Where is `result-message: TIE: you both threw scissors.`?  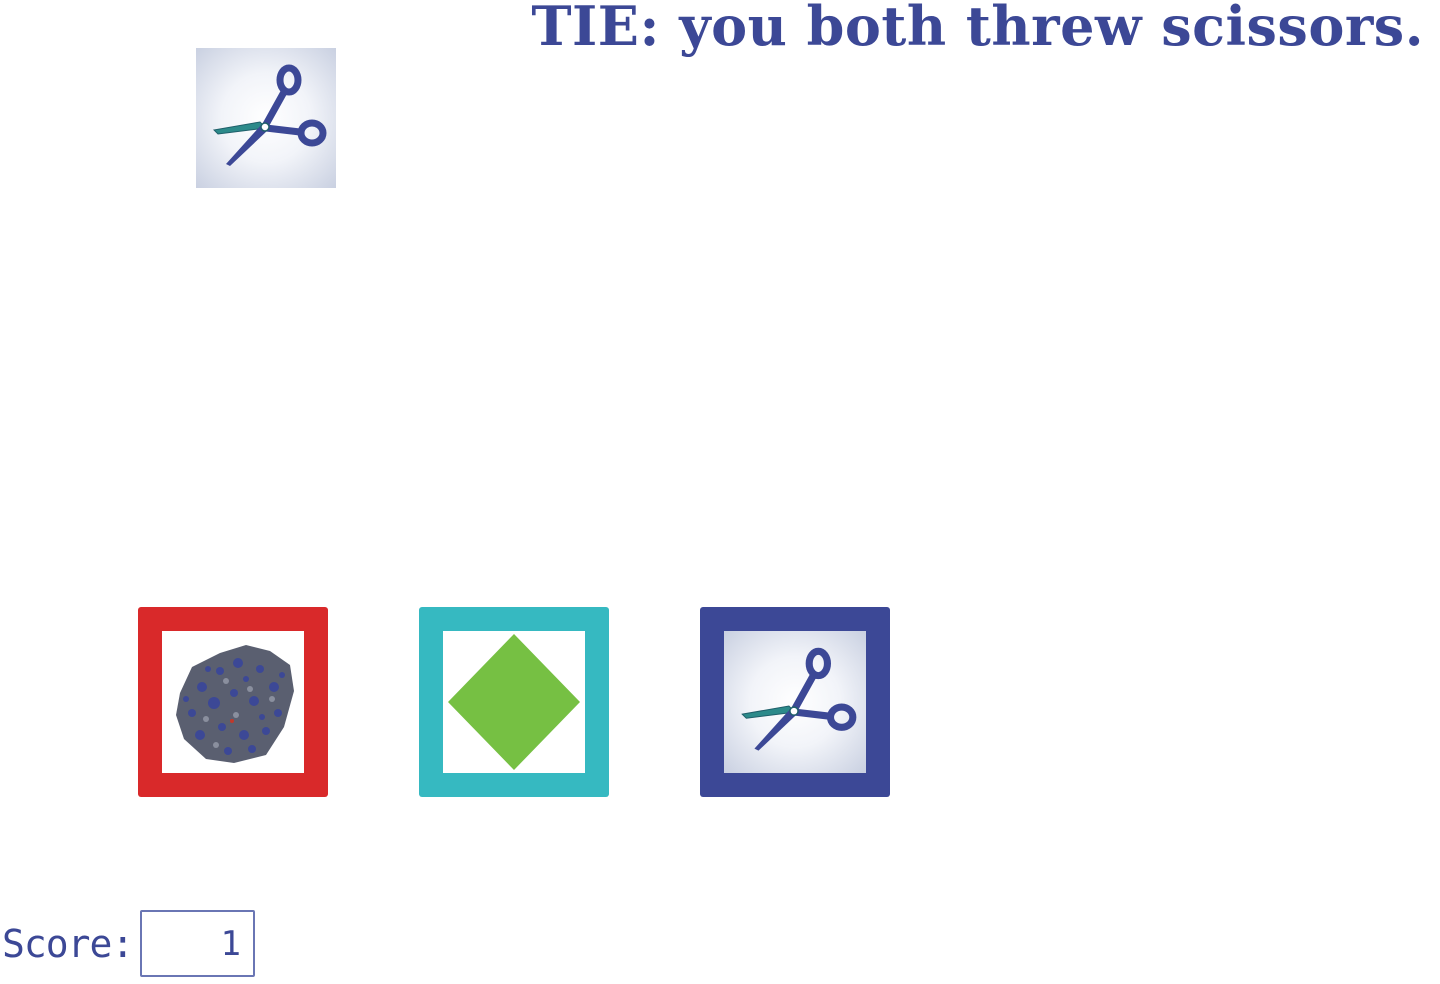
result-message: TIE: you both threw scissors. is located at coordinates (977, 29).